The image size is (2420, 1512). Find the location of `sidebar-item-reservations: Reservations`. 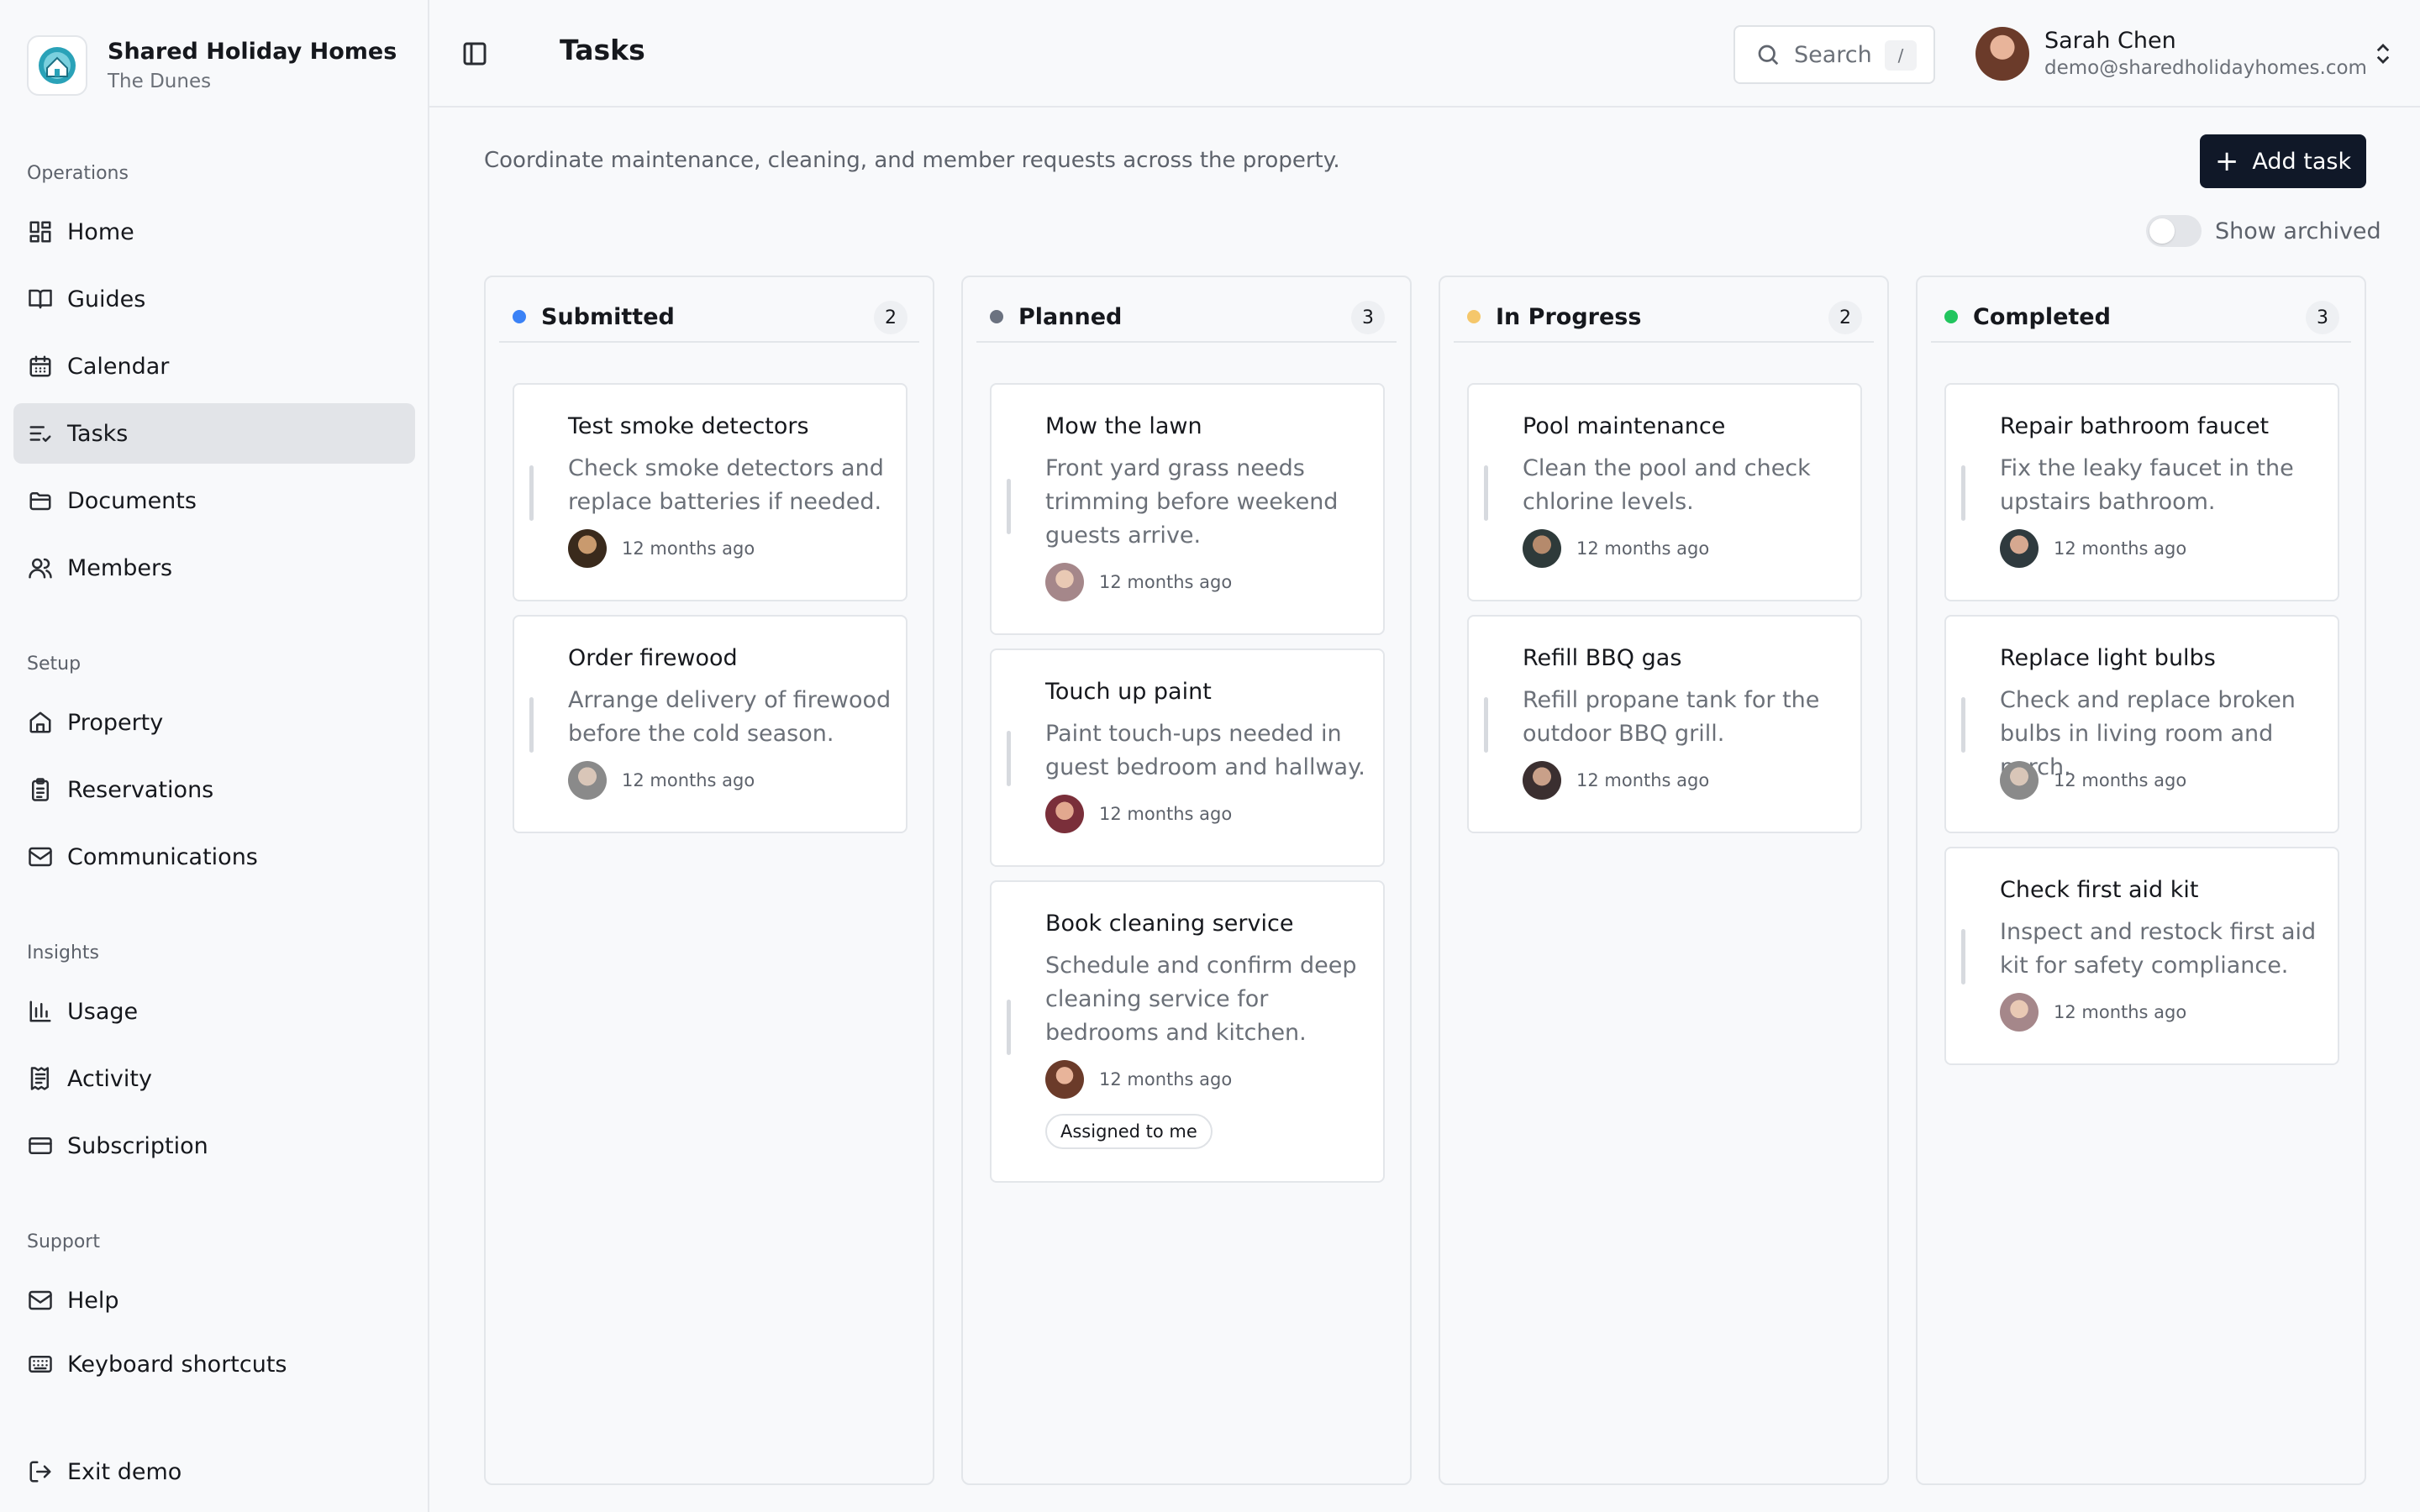

sidebar-item-reservations: Reservations is located at coordinates (214, 789).